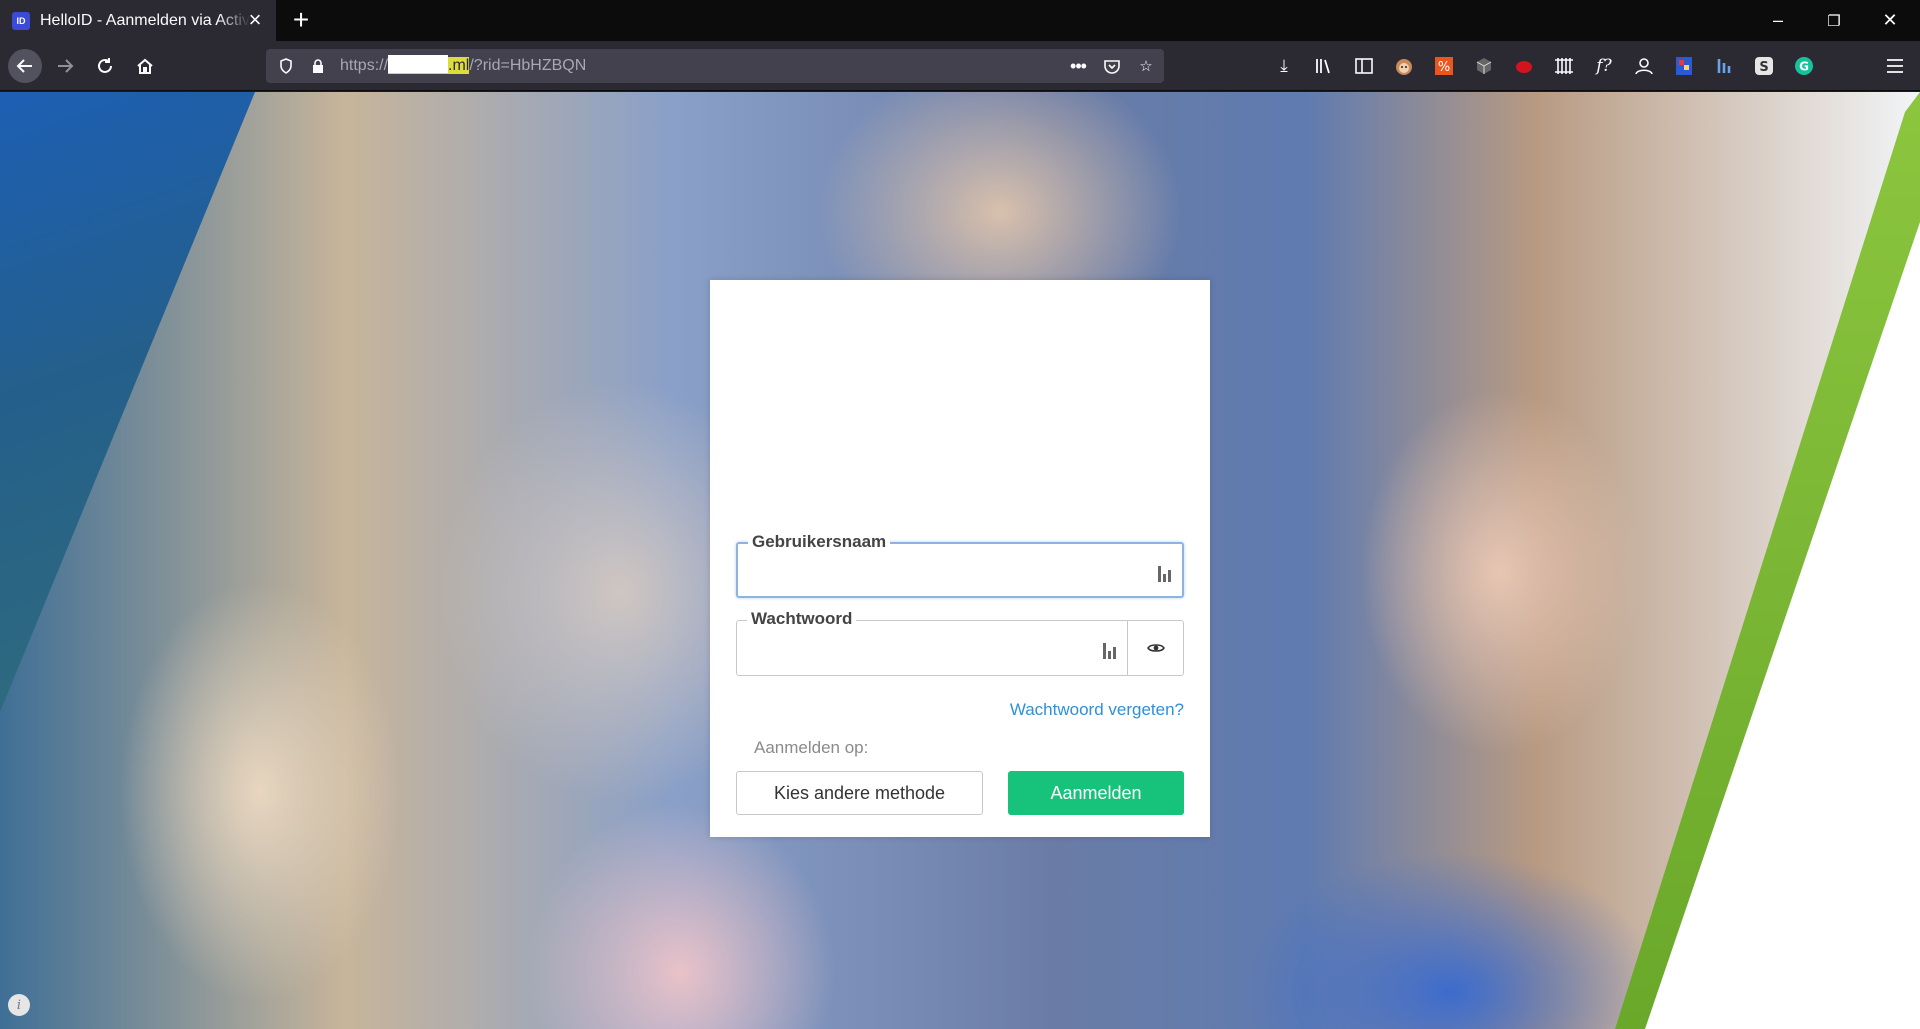  Describe the element at coordinates (1684, 66) in the screenshot. I see `extension-colorblocks-icon` at that location.